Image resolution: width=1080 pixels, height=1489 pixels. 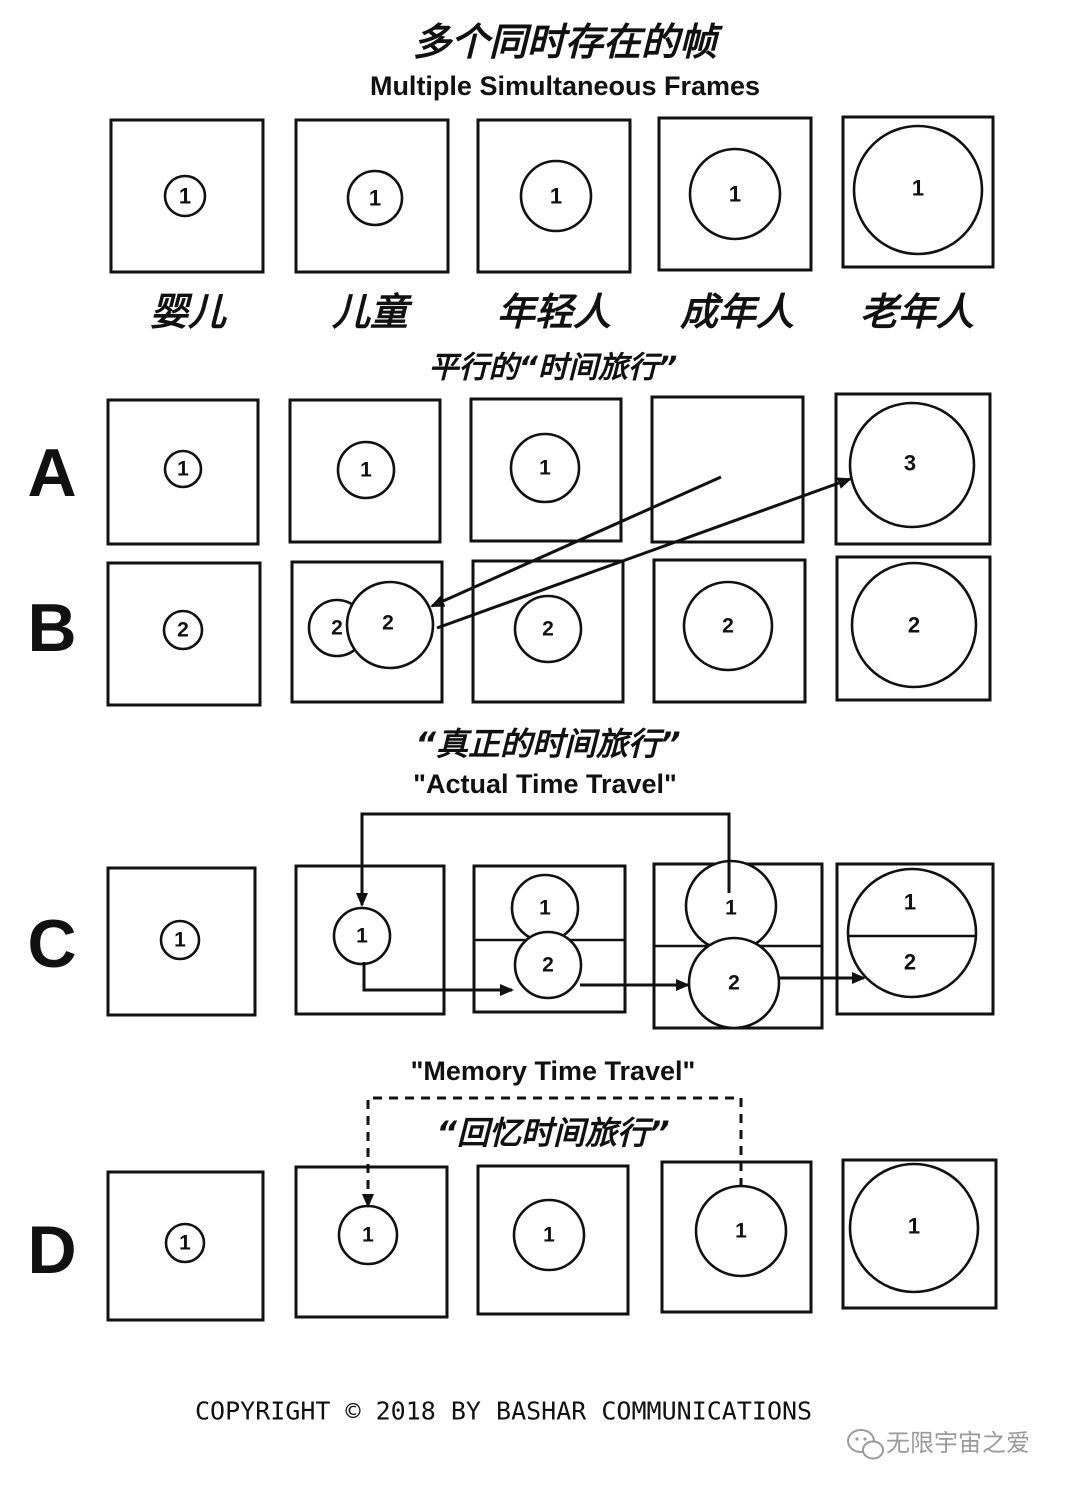 I want to click on top-frame-row: 1 1 1 1 1, so click(x=552, y=194).